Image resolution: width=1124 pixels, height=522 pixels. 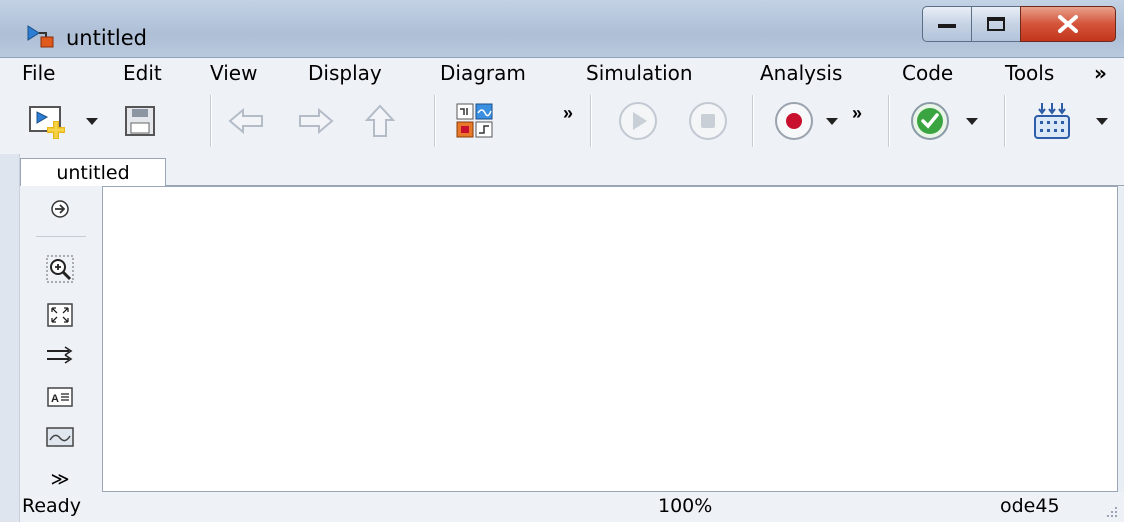 I want to click on menu-edit: Edit, so click(x=142, y=73).